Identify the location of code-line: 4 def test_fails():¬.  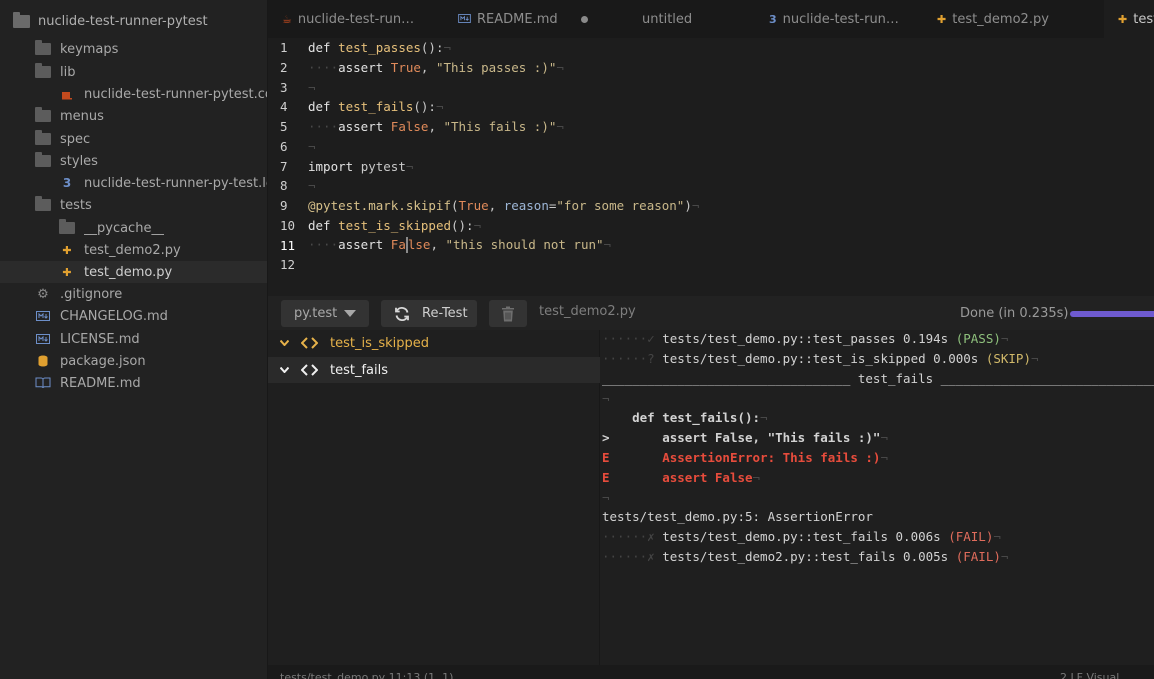
(711, 106).